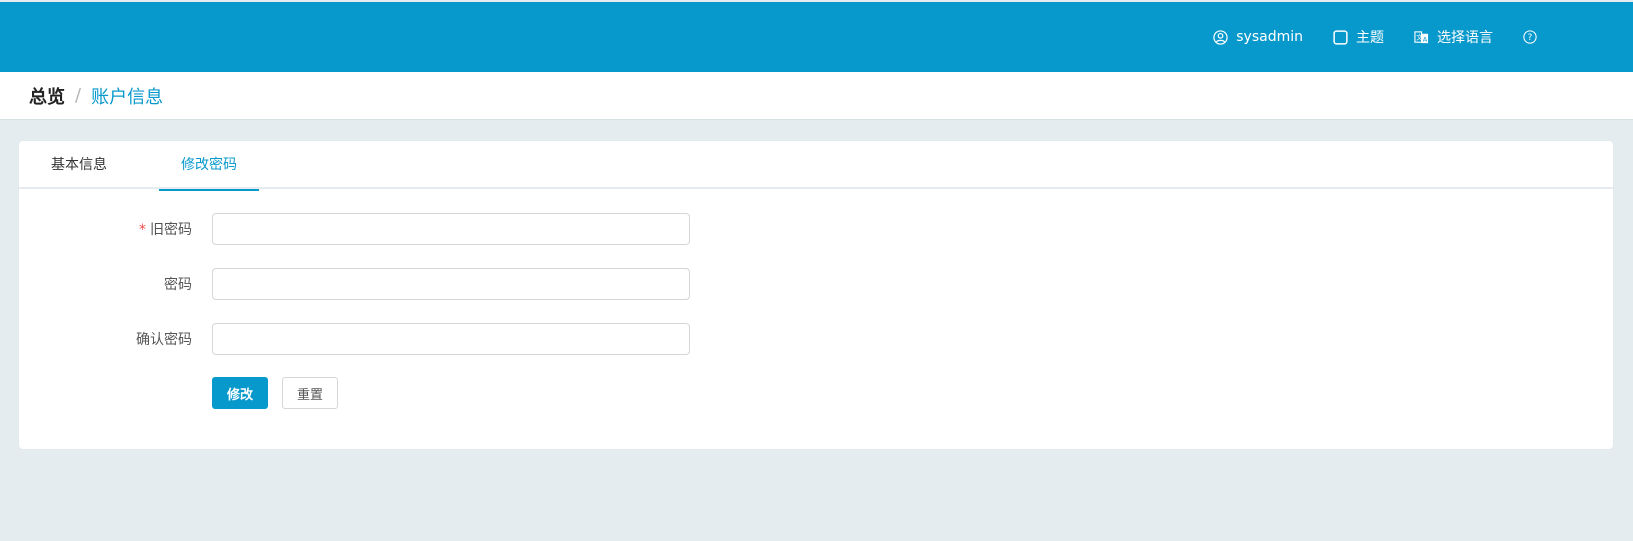 This screenshot has width=1633, height=541. What do you see at coordinates (171, 230) in the screenshot?
I see `old-password-label: 旧密码` at bounding box center [171, 230].